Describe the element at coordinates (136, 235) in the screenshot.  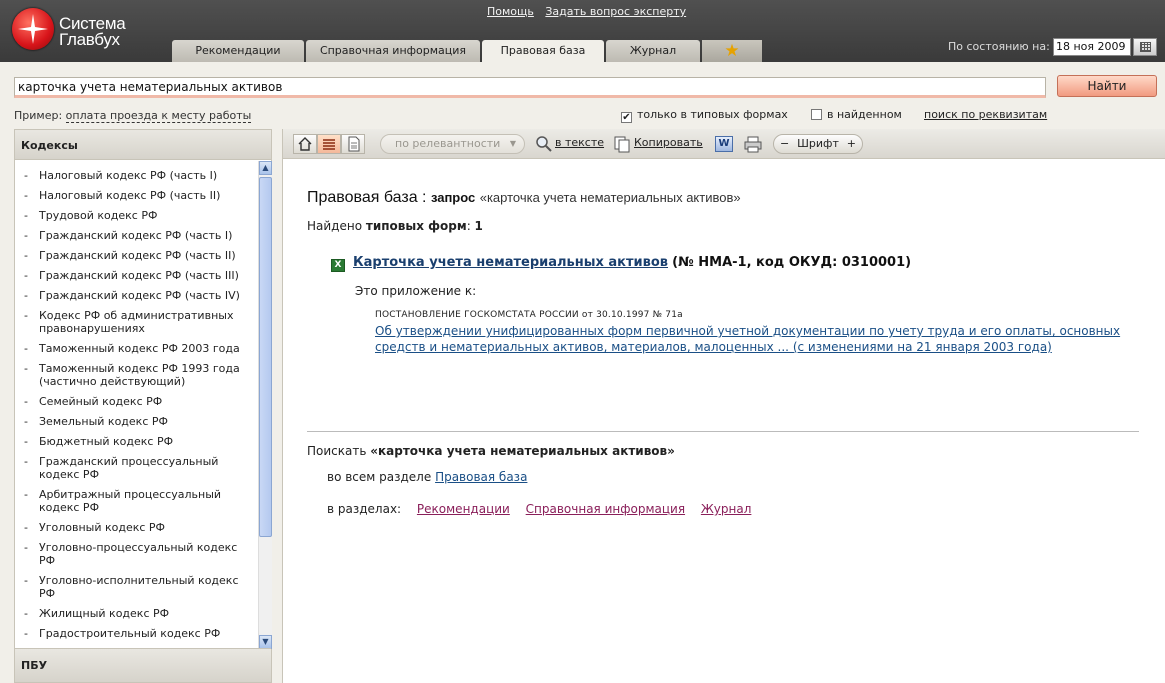
I see `list-item: Гражданский кодекс РФ (часть I)` at that location.